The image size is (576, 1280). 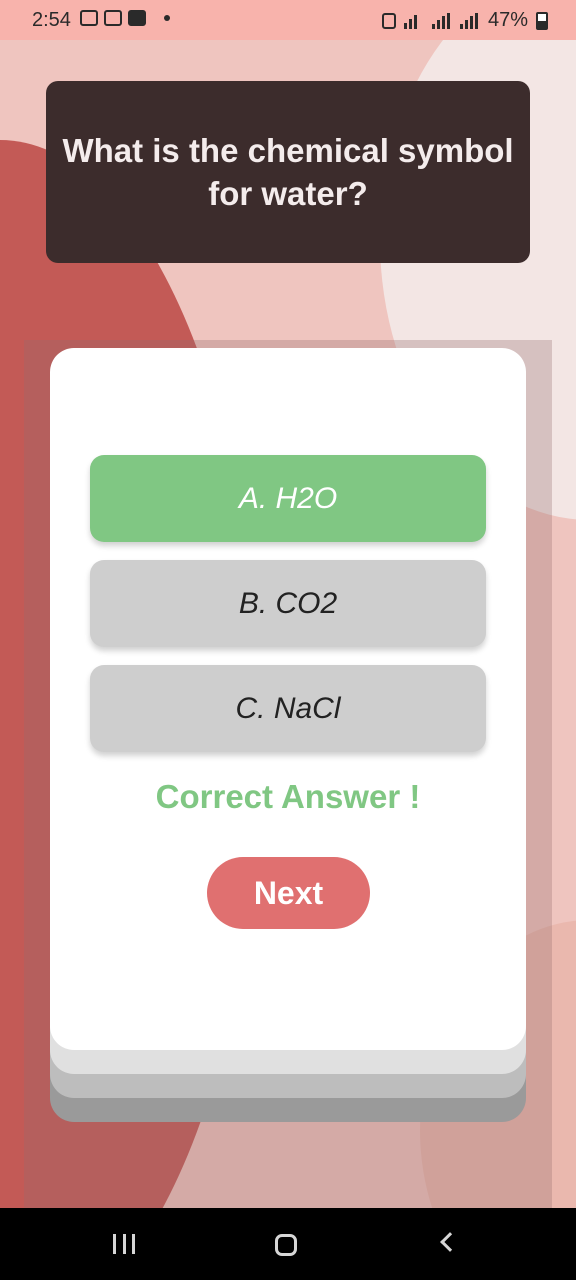 I want to click on signal-icon, so click(x=441, y=20).